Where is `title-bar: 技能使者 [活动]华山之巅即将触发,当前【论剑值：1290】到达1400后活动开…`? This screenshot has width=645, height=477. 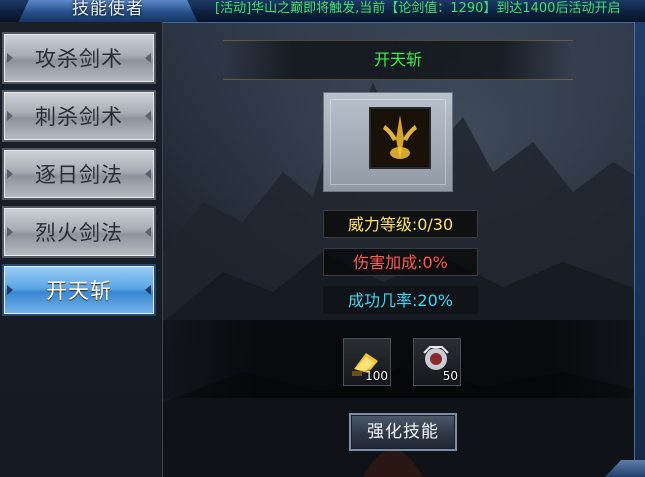
title-bar: 技能使者 [活动]华山之巅即将触发,当前【论剑值：1290】到达1400后活动开… is located at coordinates (322, 11).